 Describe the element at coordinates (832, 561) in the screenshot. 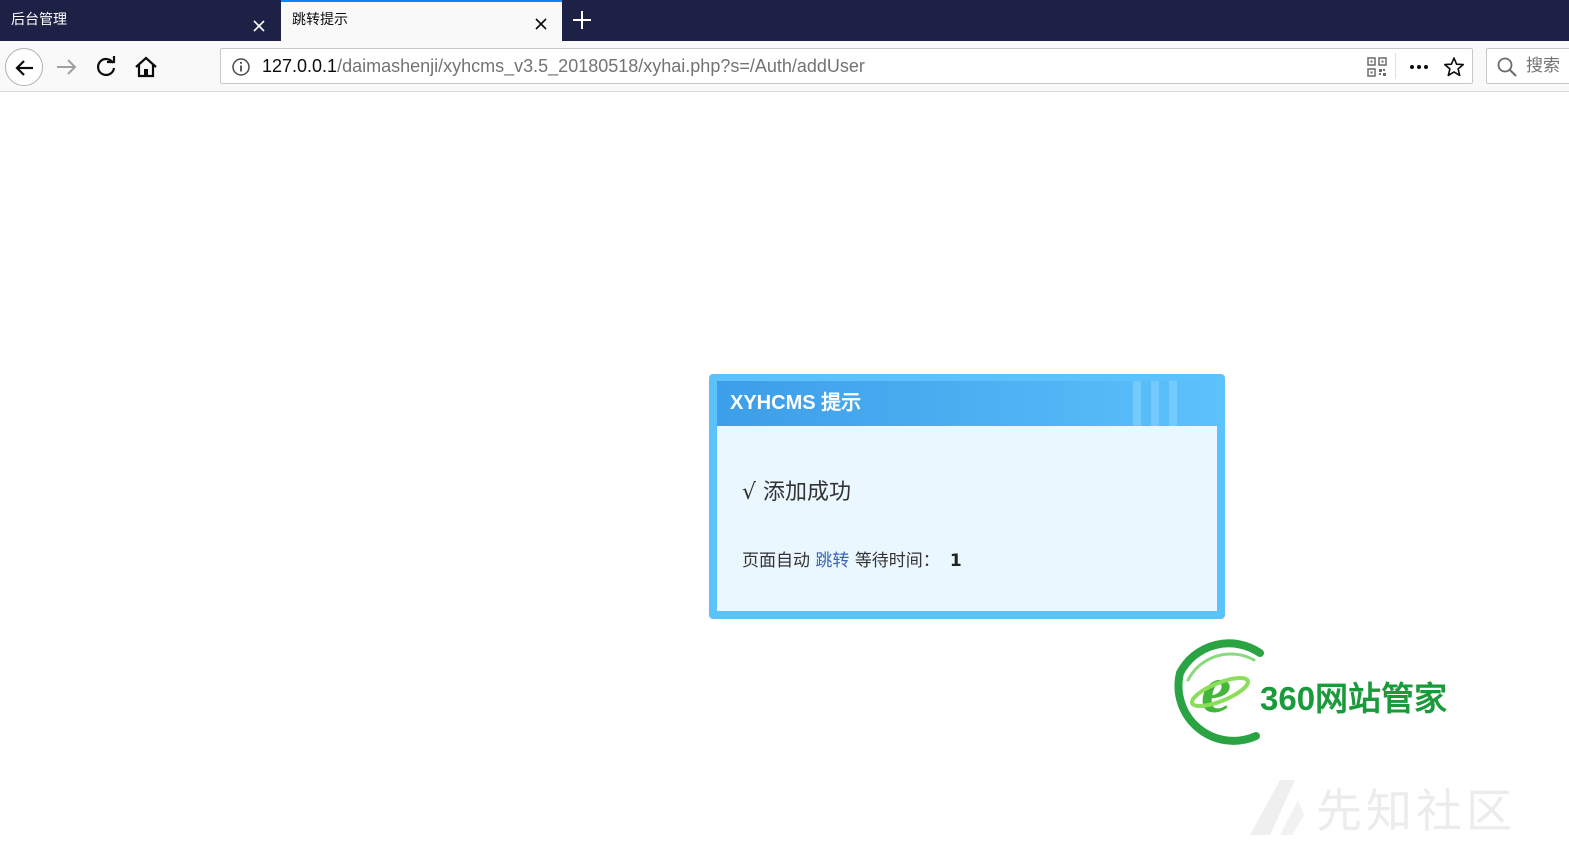

I see `jump-link: 跳转` at that location.